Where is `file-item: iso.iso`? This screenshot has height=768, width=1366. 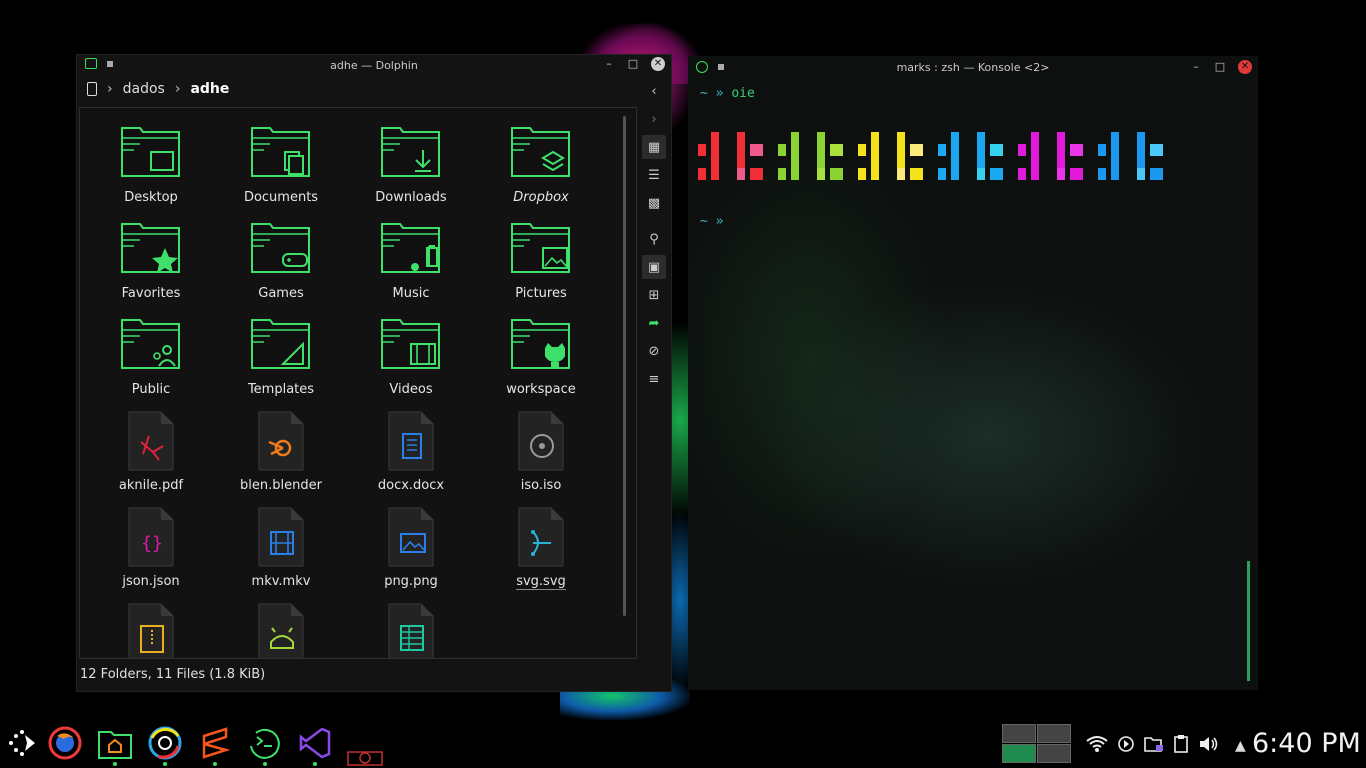 file-item: iso.iso is located at coordinates (541, 458).